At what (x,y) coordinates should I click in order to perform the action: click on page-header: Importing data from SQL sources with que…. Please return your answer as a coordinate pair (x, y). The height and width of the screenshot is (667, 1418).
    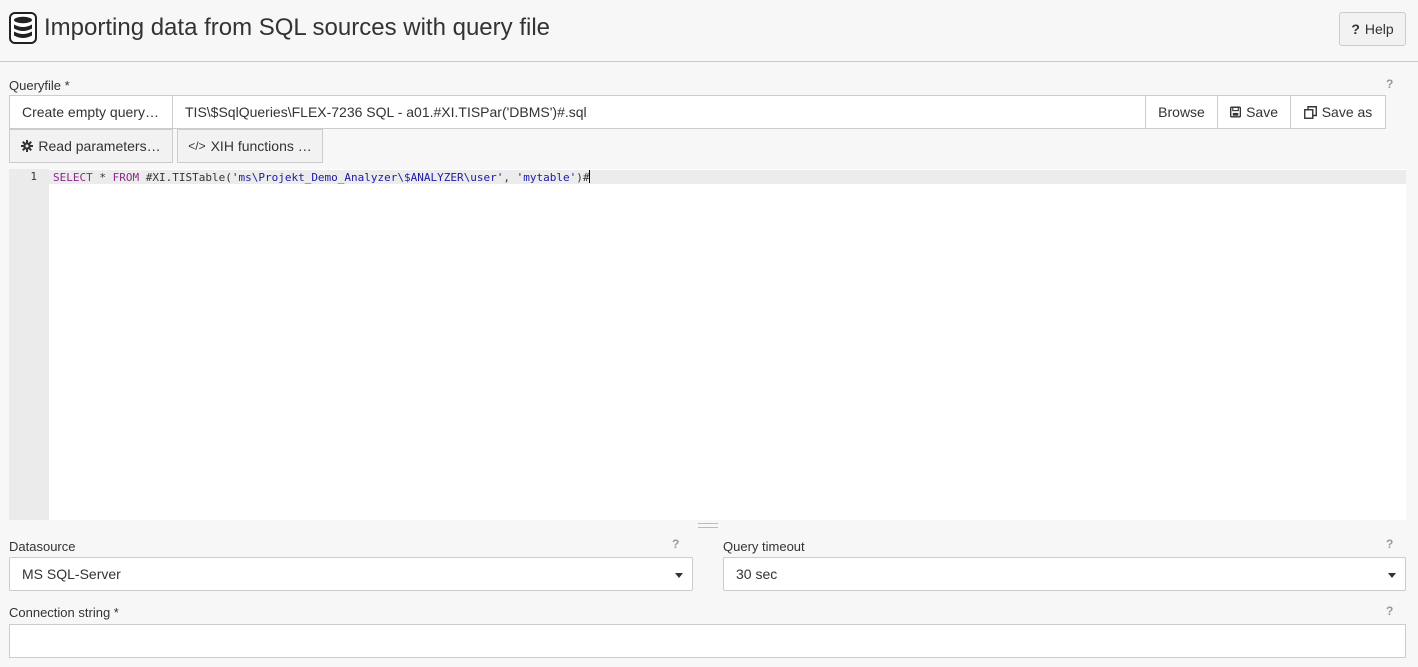
    Looking at the image, I should click on (709, 31).